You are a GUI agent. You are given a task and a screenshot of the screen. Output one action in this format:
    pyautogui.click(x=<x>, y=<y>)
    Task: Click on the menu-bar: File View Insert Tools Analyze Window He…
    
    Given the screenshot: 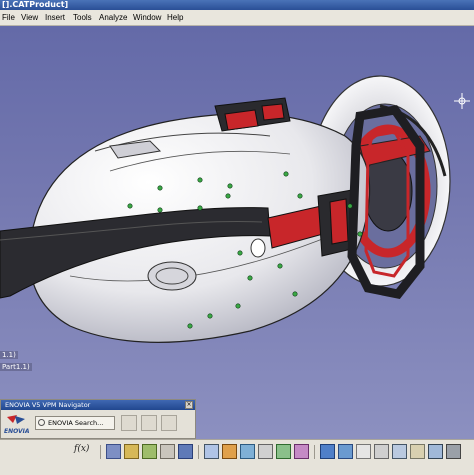 What is the action you would take?
    pyautogui.click(x=237, y=18)
    